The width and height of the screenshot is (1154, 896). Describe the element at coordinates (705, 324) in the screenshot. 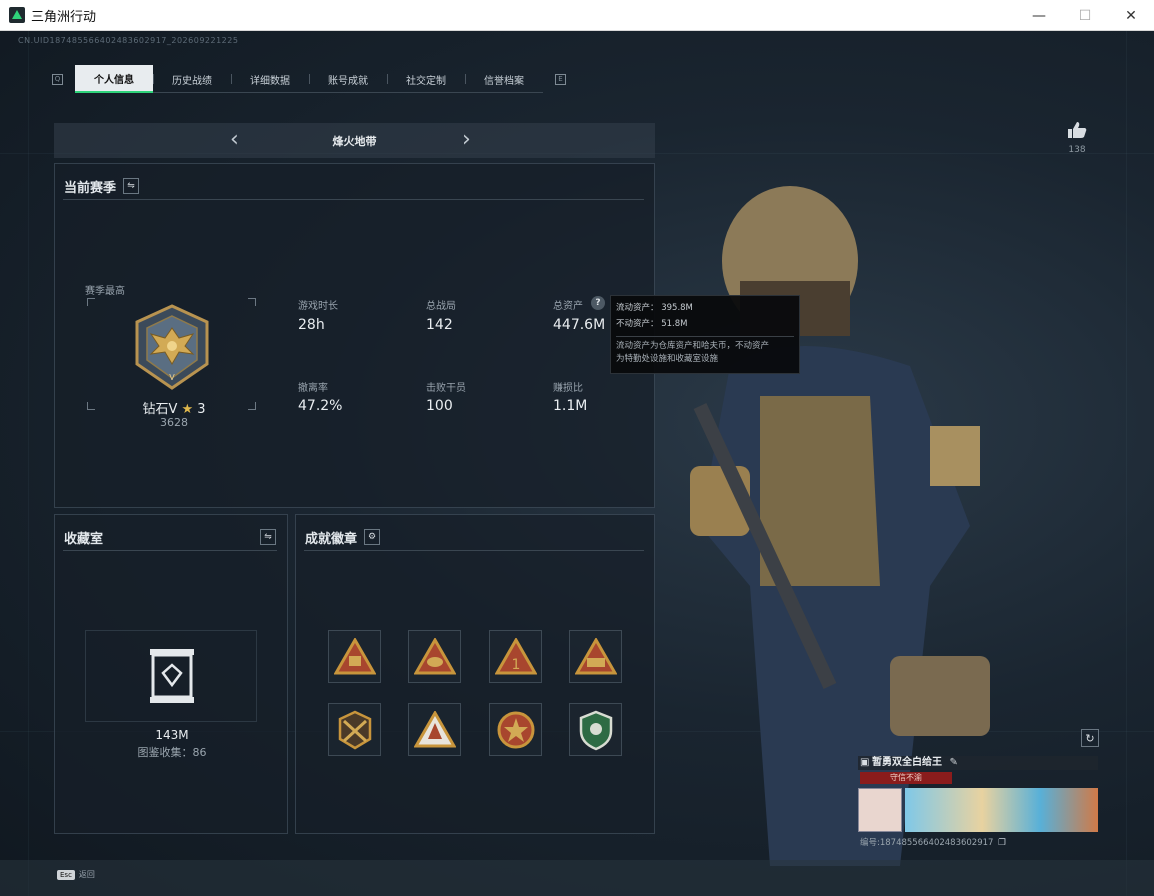

I see `tooltip-fixed-row: 不动资产： 51.8M` at that location.